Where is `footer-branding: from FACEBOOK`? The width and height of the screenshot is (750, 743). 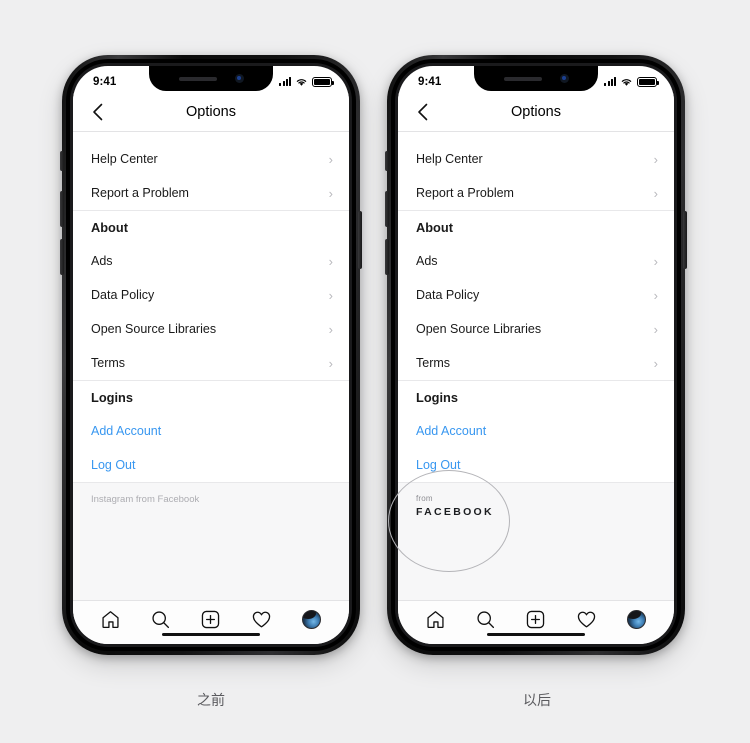
footer-branding: from FACEBOOK is located at coordinates (536, 541).